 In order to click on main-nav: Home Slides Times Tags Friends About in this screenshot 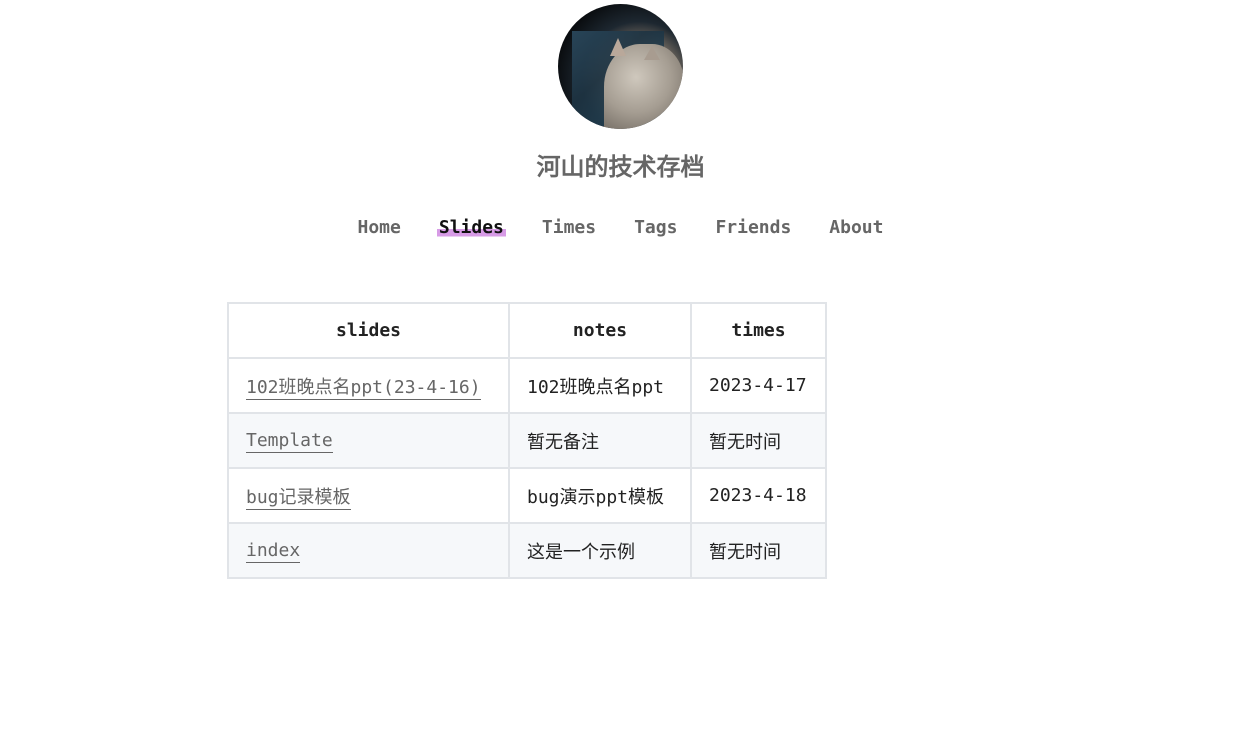, I will do `click(620, 228)`.